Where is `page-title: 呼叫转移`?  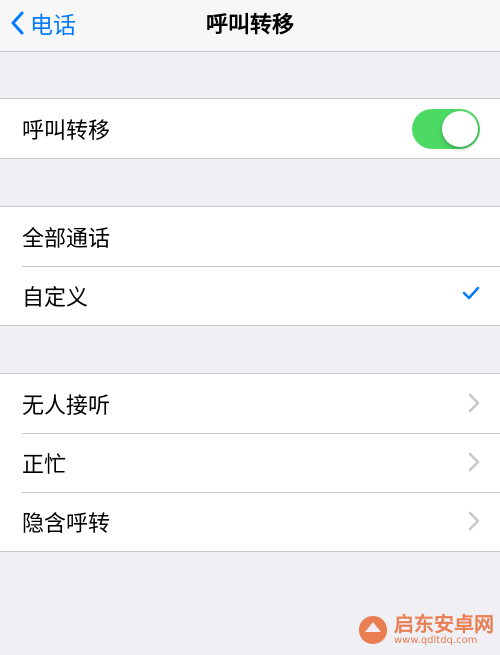 page-title: 呼叫转移 is located at coordinates (249, 25).